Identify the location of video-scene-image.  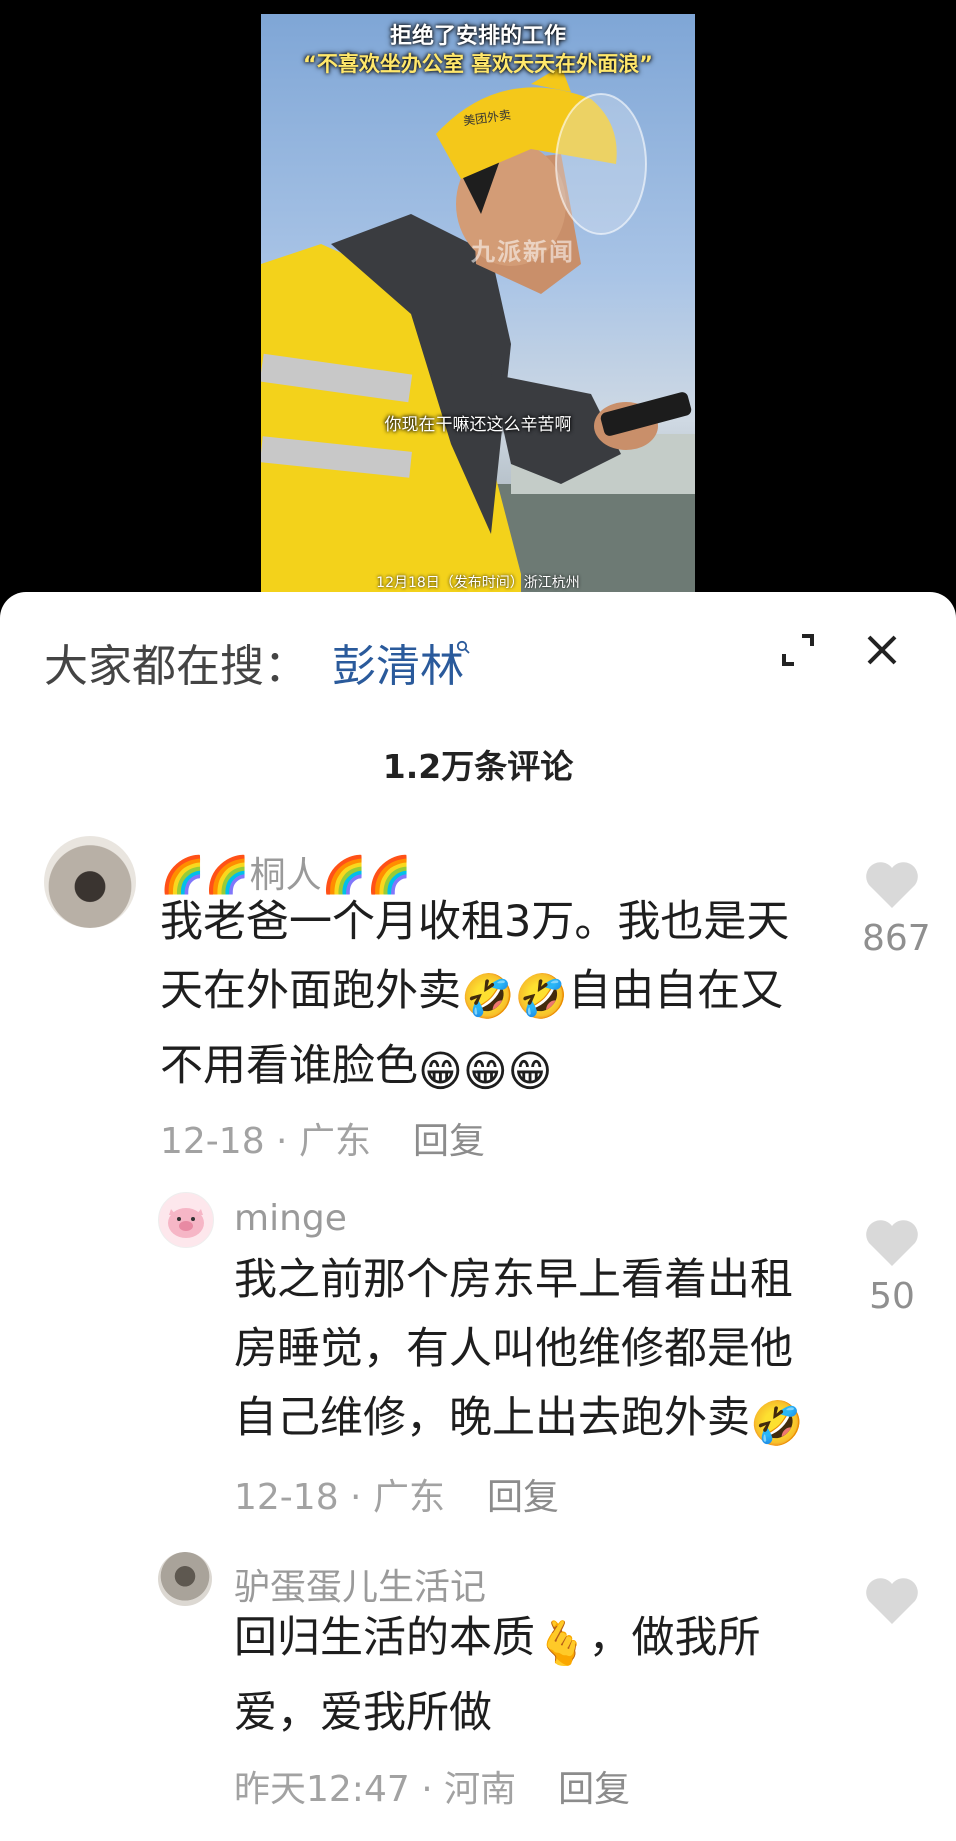
(478, 331).